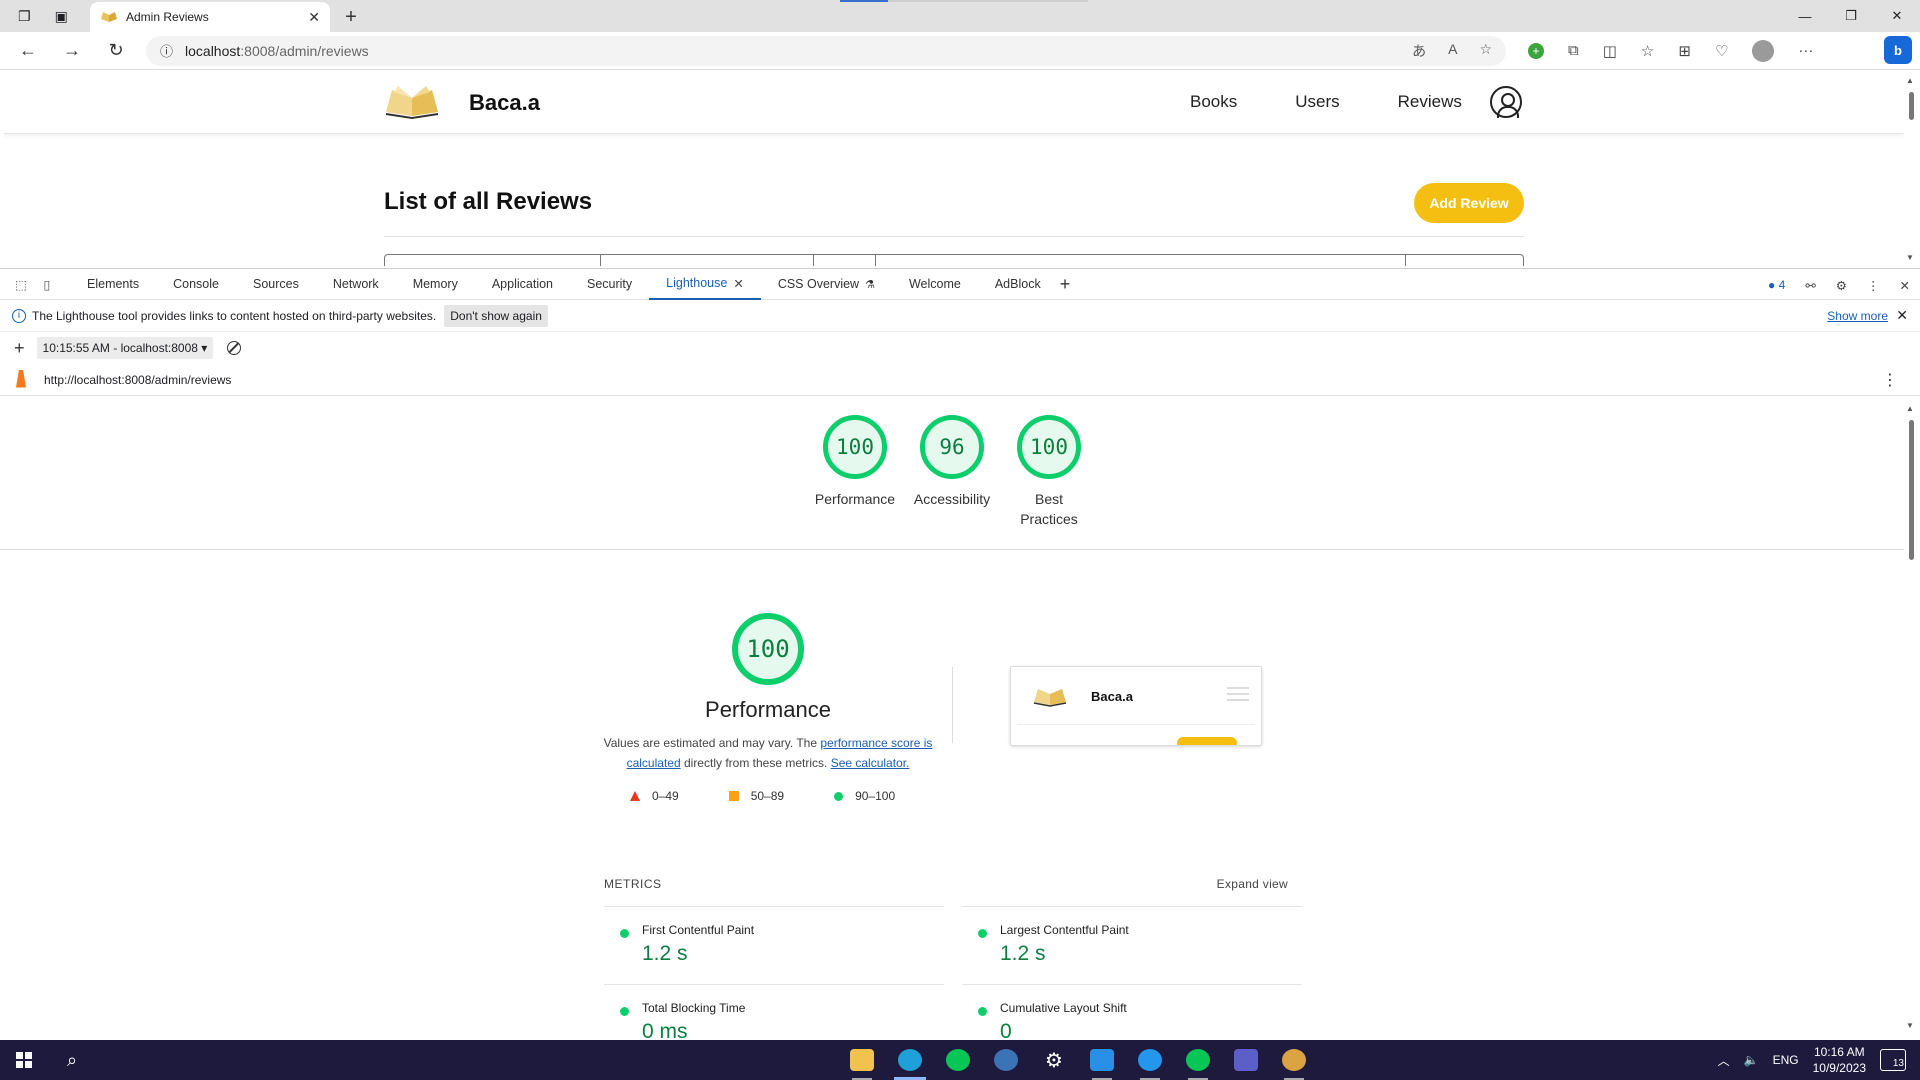  Describe the element at coordinates (1610, 51) in the screenshot. I see `split-screen-icon: ◫` at that location.